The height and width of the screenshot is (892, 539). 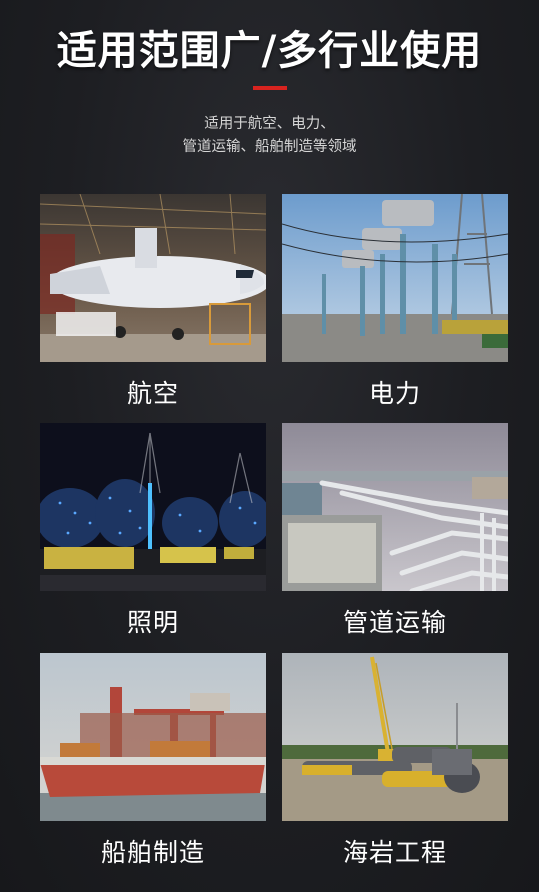 What do you see at coordinates (153, 737) in the screenshot?
I see `shipyard-photo` at bounding box center [153, 737].